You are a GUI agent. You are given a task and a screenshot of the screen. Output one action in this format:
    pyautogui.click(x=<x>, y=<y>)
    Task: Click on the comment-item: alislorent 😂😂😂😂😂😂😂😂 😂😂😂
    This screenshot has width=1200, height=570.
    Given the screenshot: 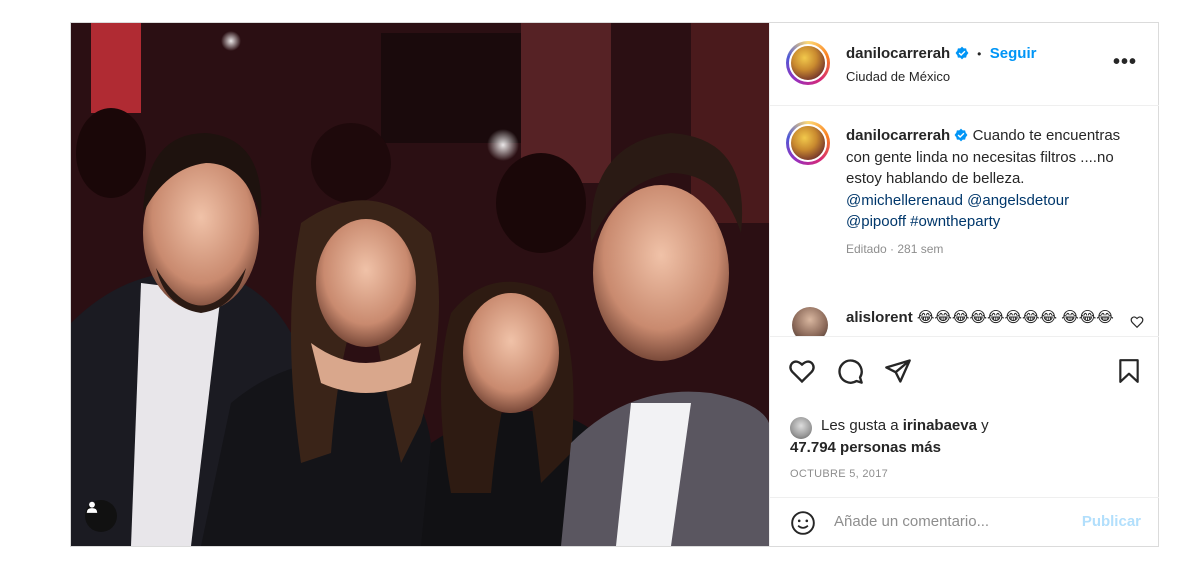 What is the action you would take?
    pyautogui.click(x=972, y=322)
    